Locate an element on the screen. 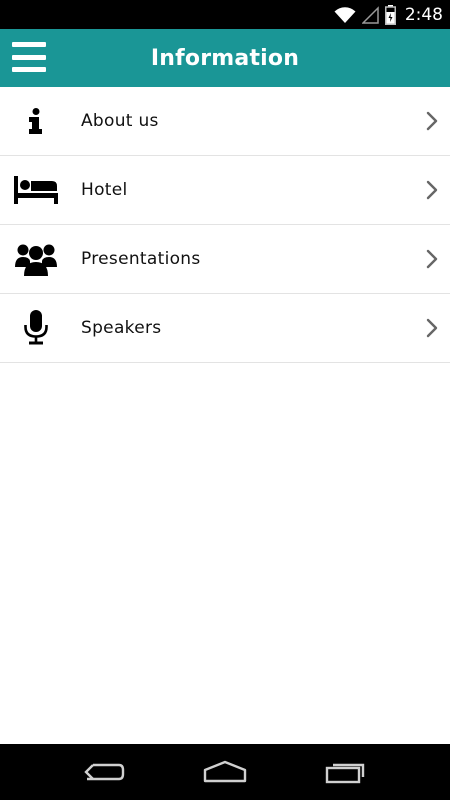 This screenshot has height=800, width=450. wifi-icon is located at coordinates (345, 15).